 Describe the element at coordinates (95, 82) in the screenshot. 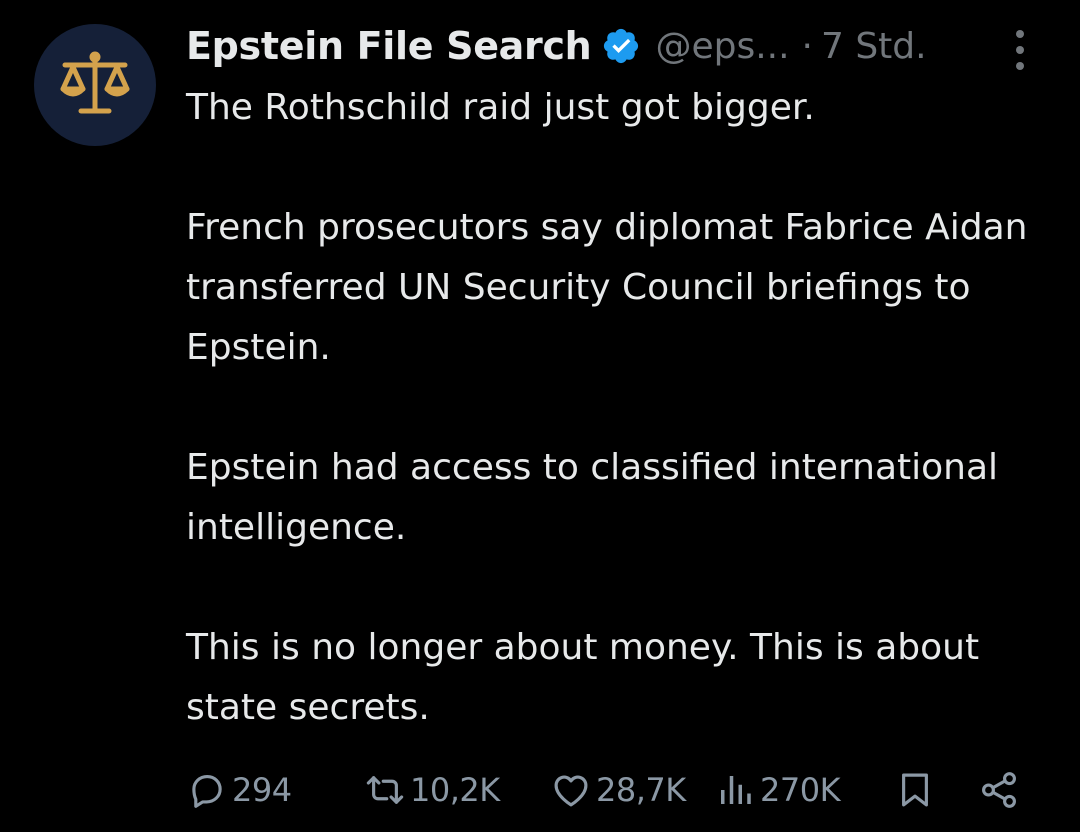

I see `scales-of-justice-icon` at that location.